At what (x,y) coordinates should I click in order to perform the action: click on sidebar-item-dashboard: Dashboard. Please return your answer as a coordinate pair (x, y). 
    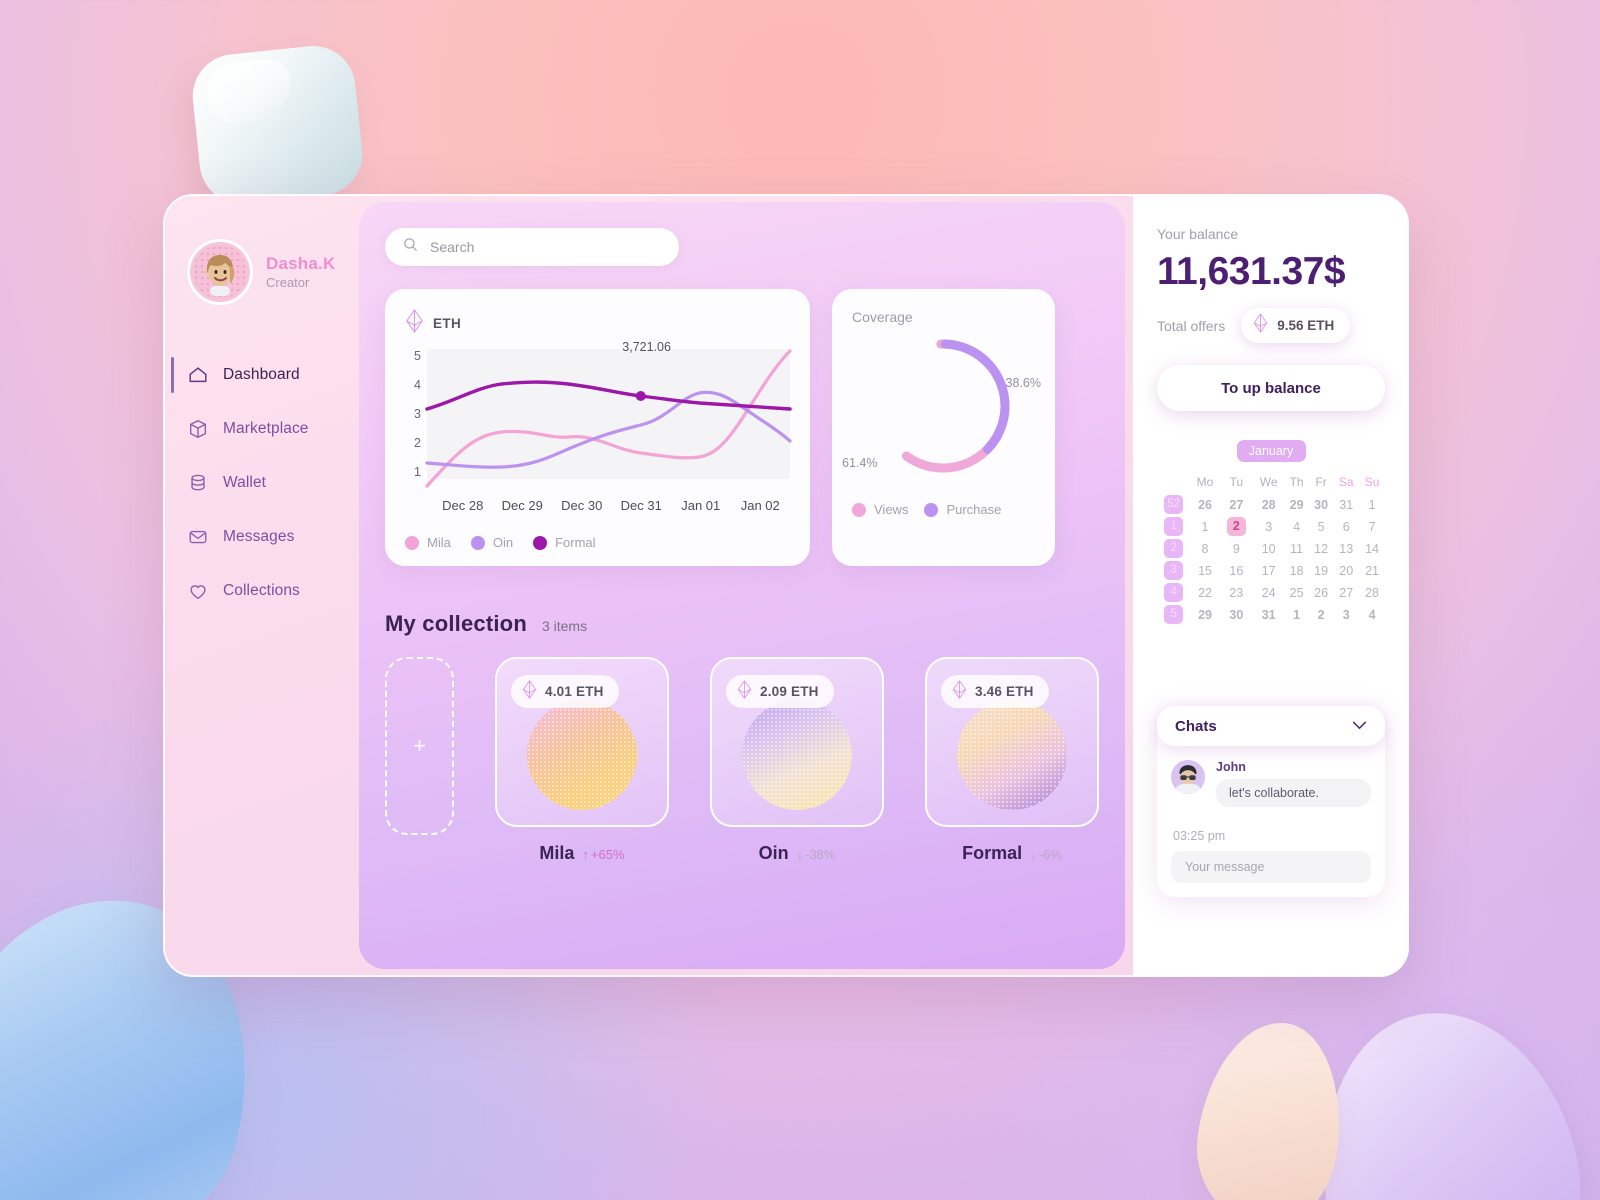
    Looking at the image, I should click on (265, 375).